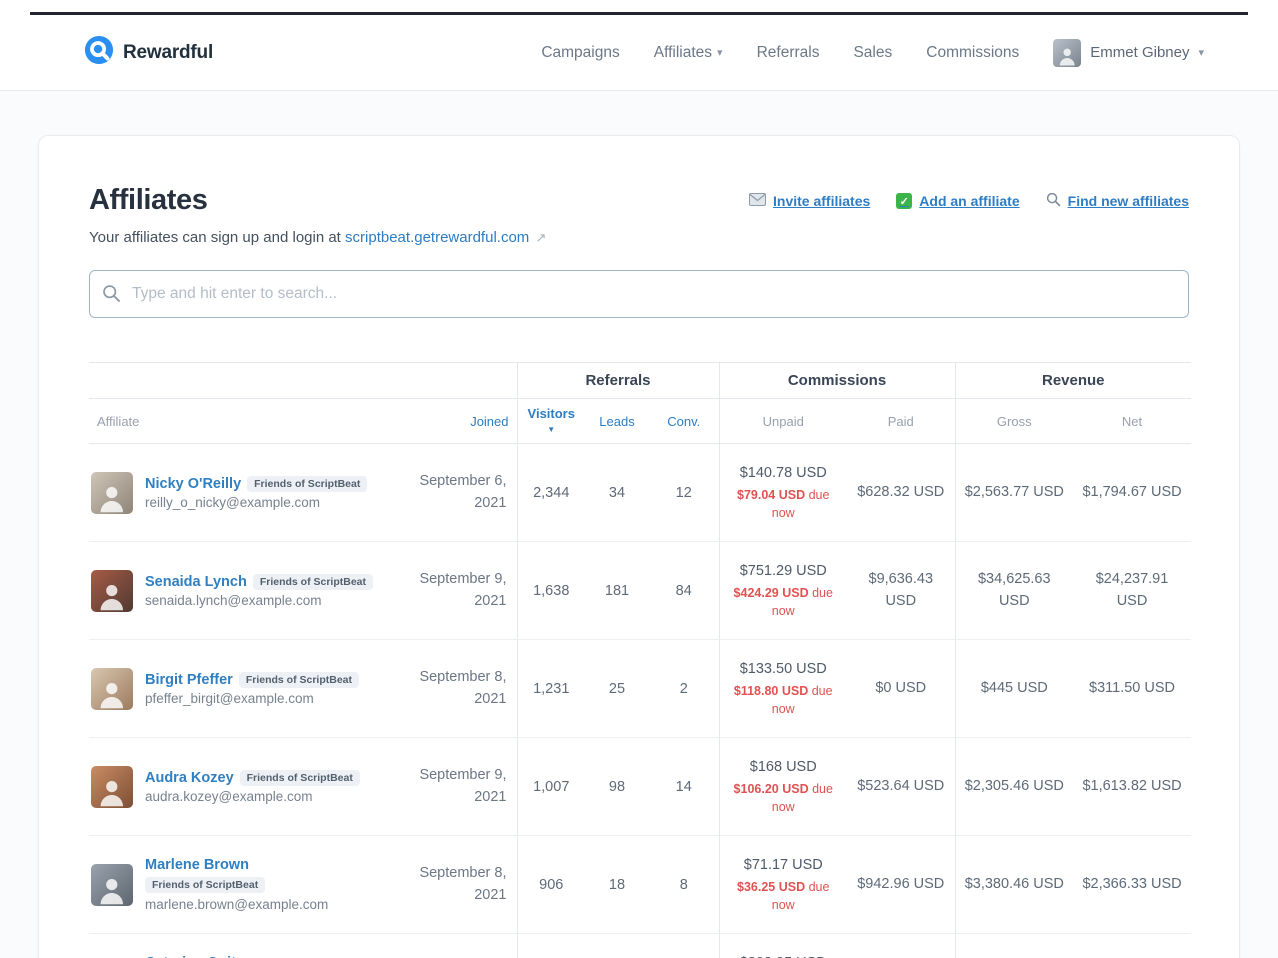 The image size is (1278, 958). Describe the element at coordinates (1014, 590) in the screenshot. I see `gross-cell: $34,625.63 USD` at that location.